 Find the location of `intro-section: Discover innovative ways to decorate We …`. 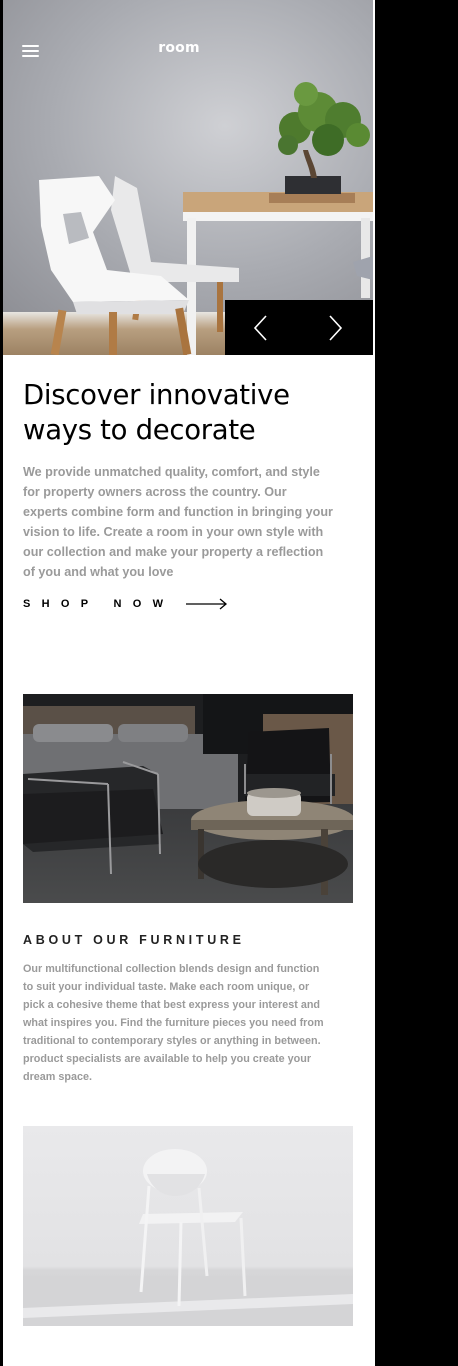

intro-section: Discover innovative ways to decorate We … is located at coordinates (178, 480).